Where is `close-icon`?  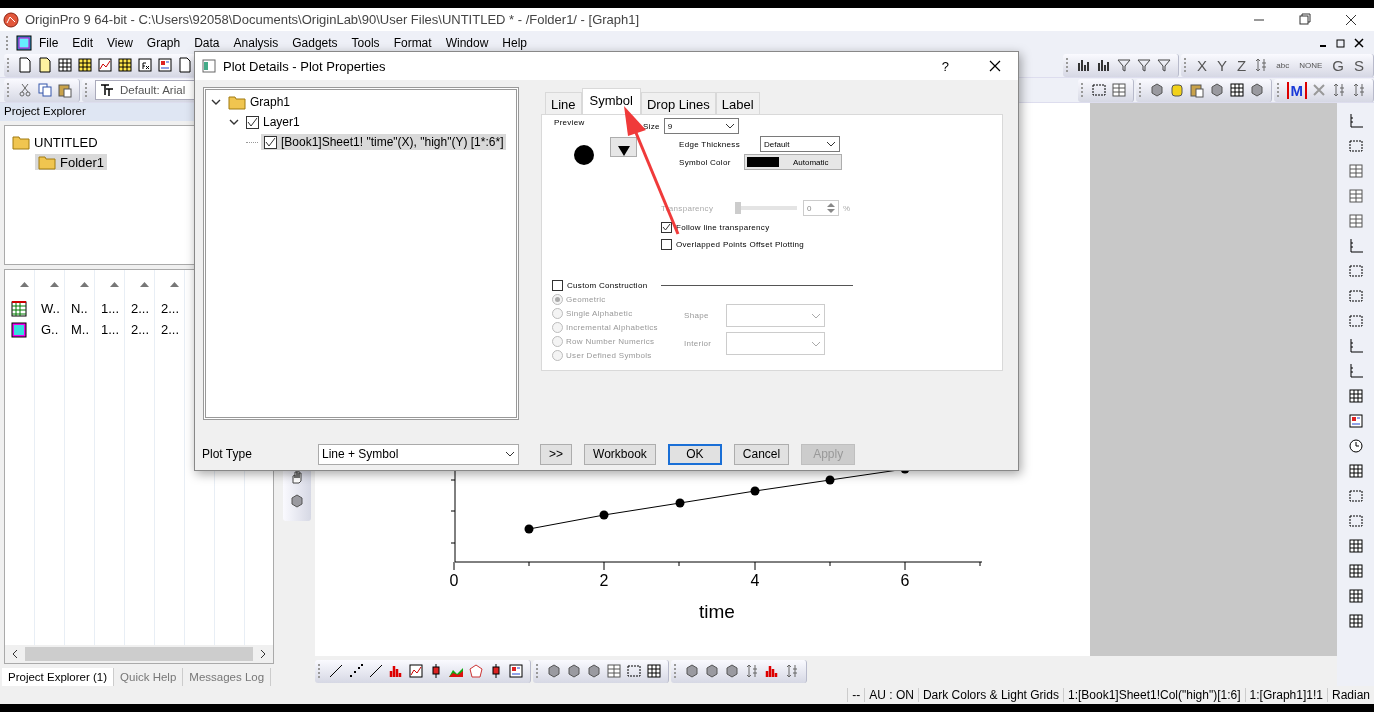
close-icon is located at coordinates (995, 66).